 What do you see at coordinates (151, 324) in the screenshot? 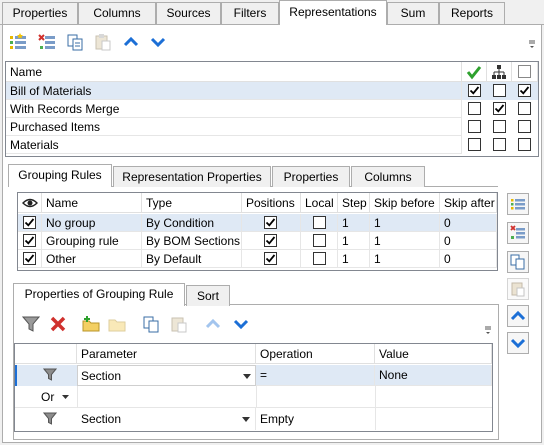
I see `copy-condition-button` at bounding box center [151, 324].